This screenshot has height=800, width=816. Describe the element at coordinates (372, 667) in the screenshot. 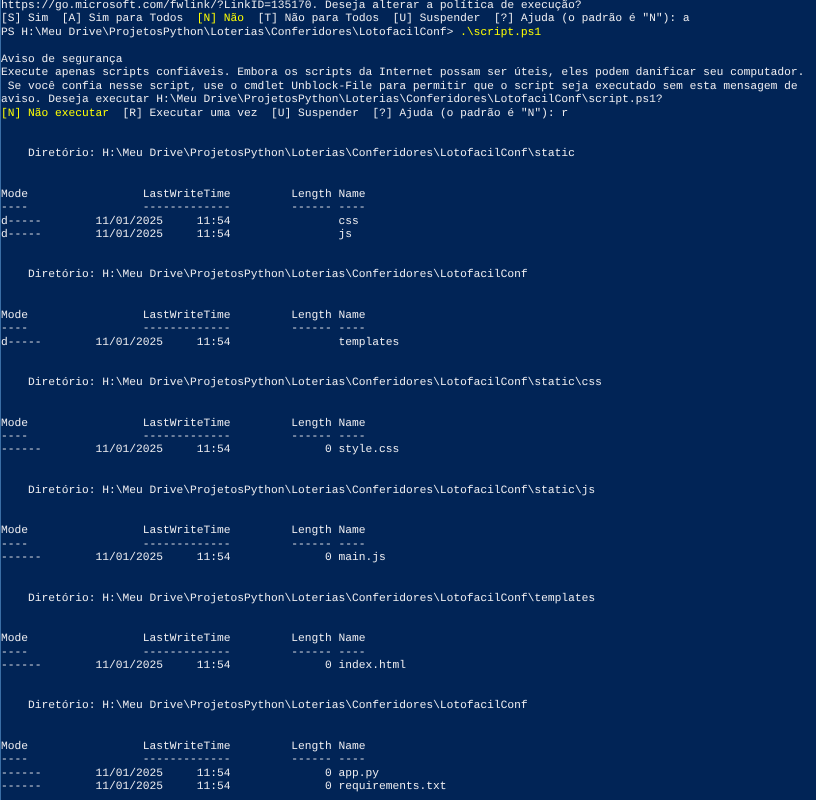

I see `name-cell: index.html` at that location.